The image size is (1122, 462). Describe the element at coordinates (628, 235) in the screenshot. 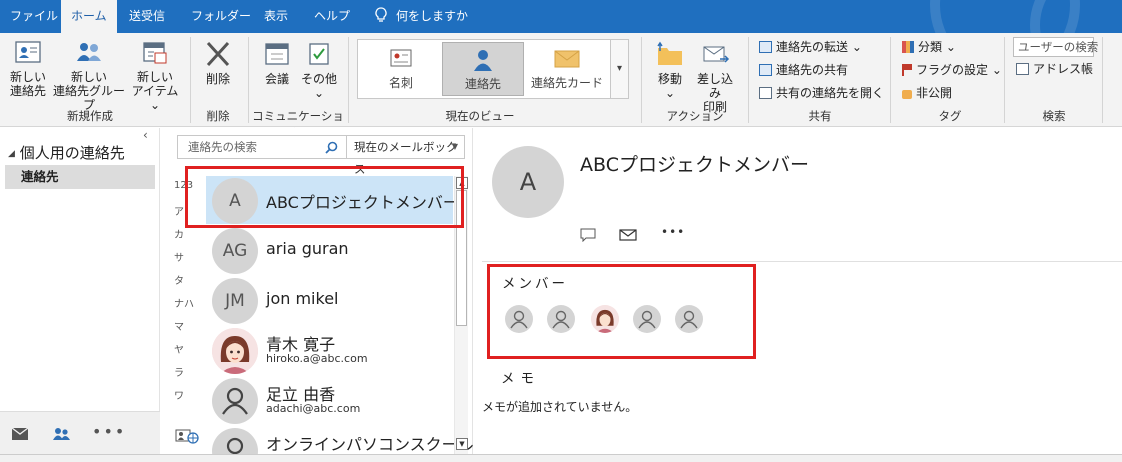

I see `email-icon` at that location.